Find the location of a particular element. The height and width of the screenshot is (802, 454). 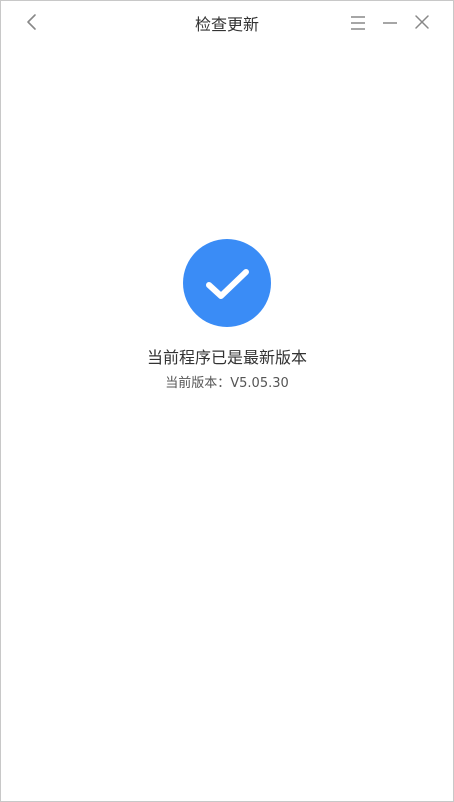

success-badge is located at coordinates (227, 283).